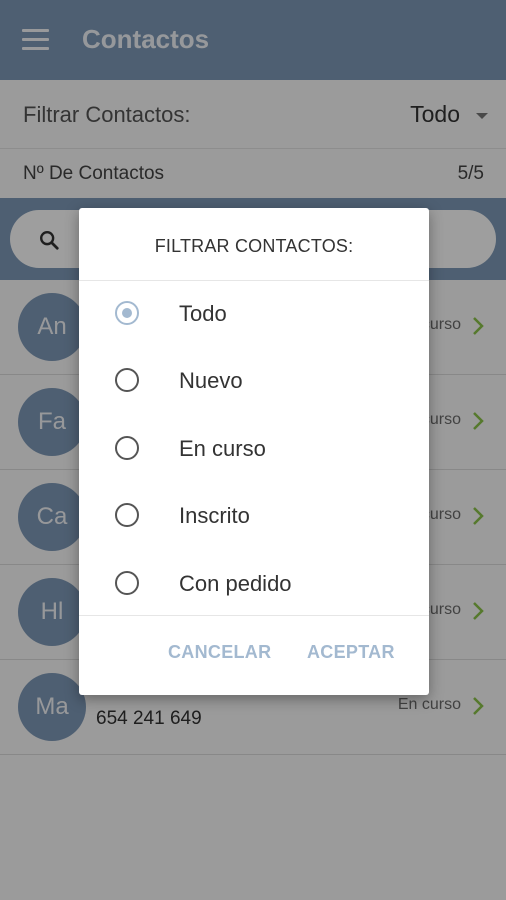 Image resolution: width=506 pixels, height=900 pixels. What do you see at coordinates (254, 314) in the screenshot?
I see `option-todo: Todo` at bounding box center [254, 314].